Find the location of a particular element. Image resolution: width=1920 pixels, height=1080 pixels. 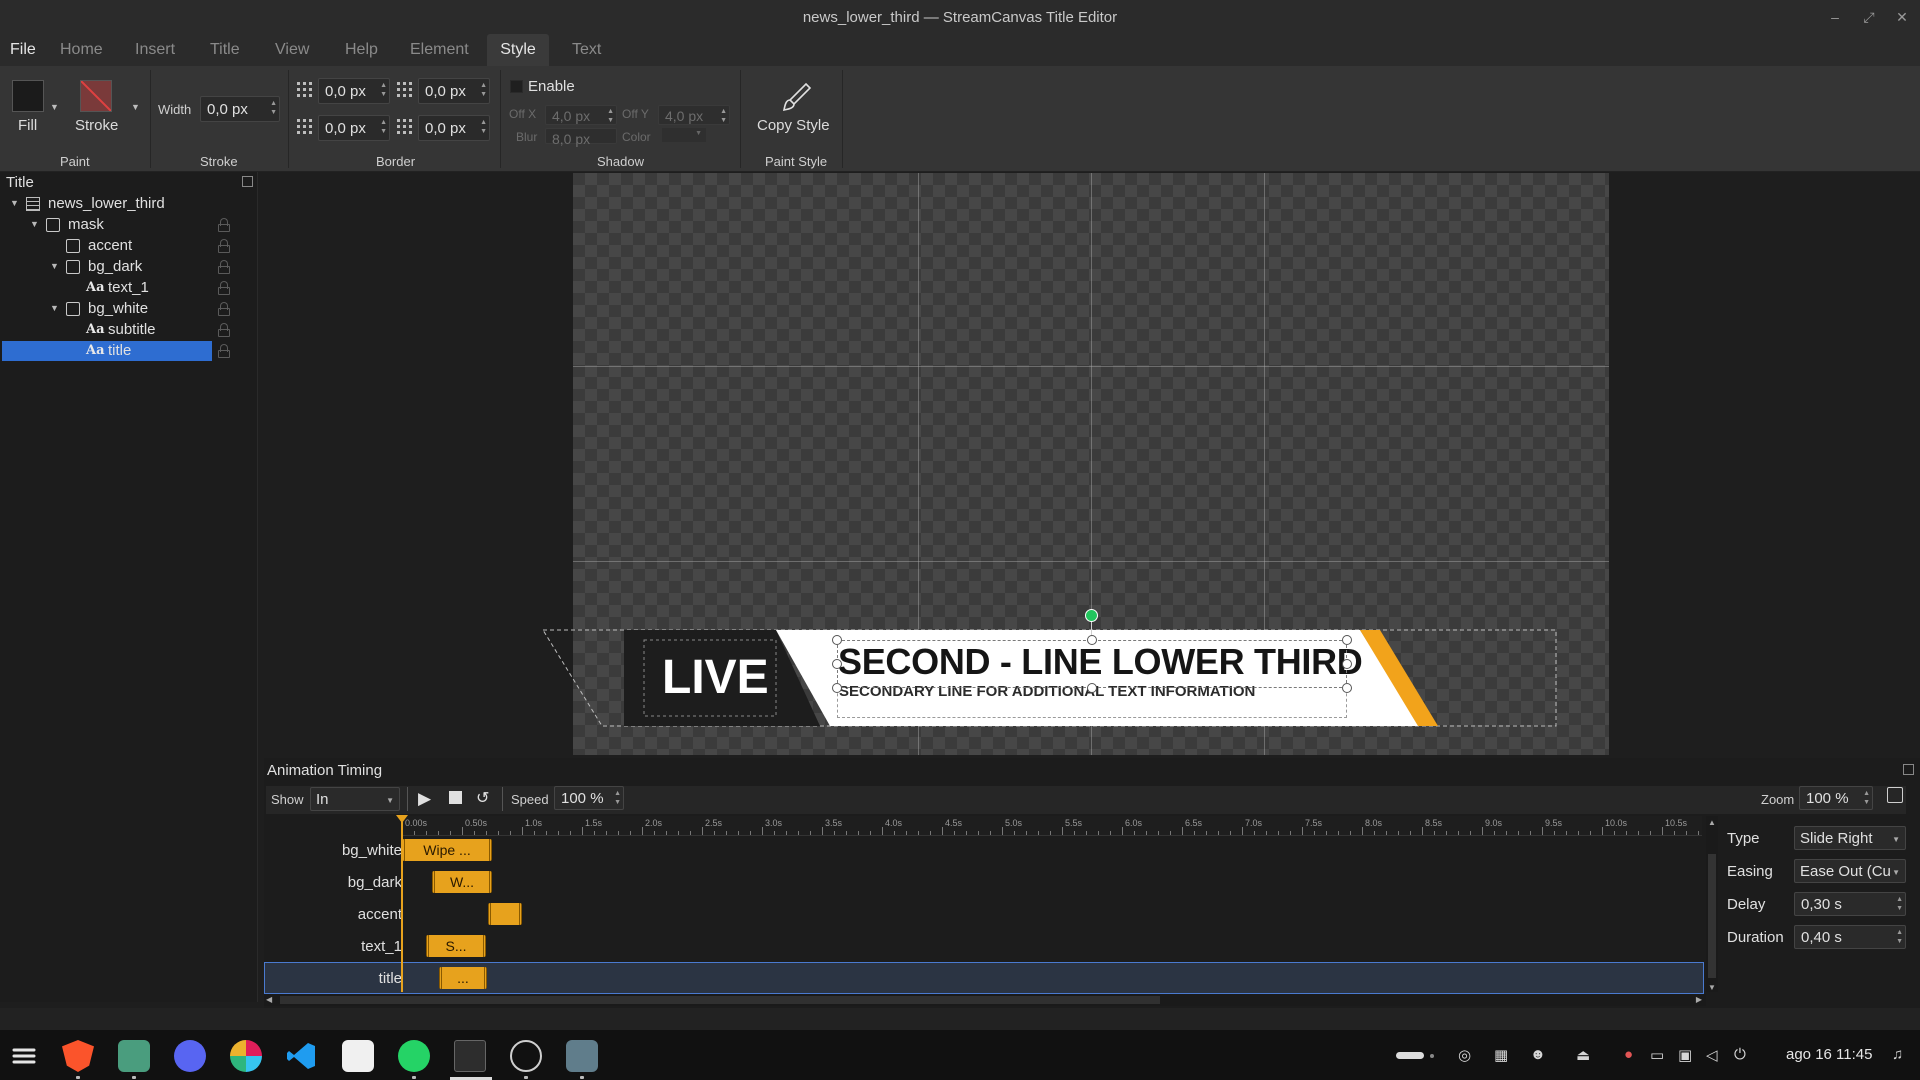

slack-icon is located at coordinates (246, 1056).